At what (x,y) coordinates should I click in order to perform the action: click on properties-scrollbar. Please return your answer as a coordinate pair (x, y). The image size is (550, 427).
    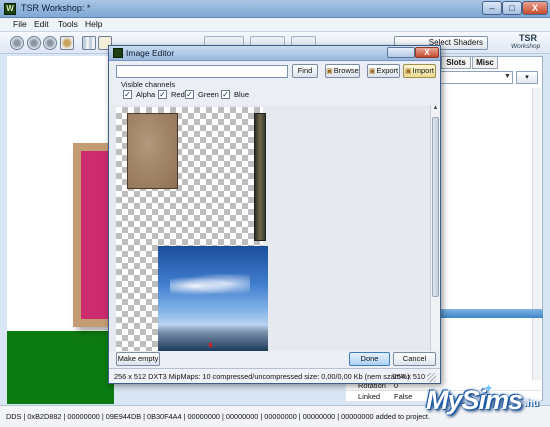
    Looking at the image, I should click on (536, 243).